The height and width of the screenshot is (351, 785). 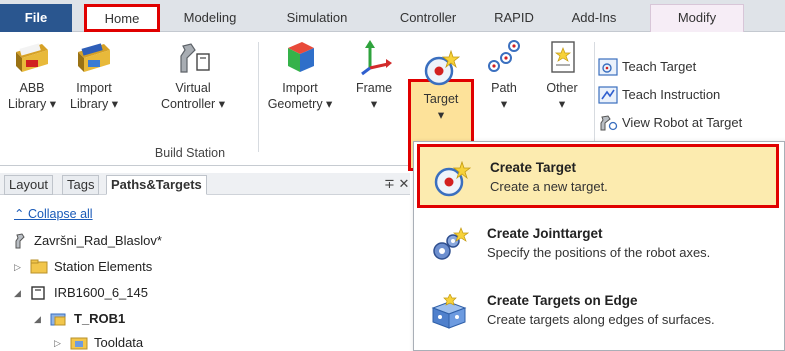 What do you see at coordinates (300, 88) in the screenshot?
I see `import-geometry-label-1: Import` at bounding box center [300, 88].